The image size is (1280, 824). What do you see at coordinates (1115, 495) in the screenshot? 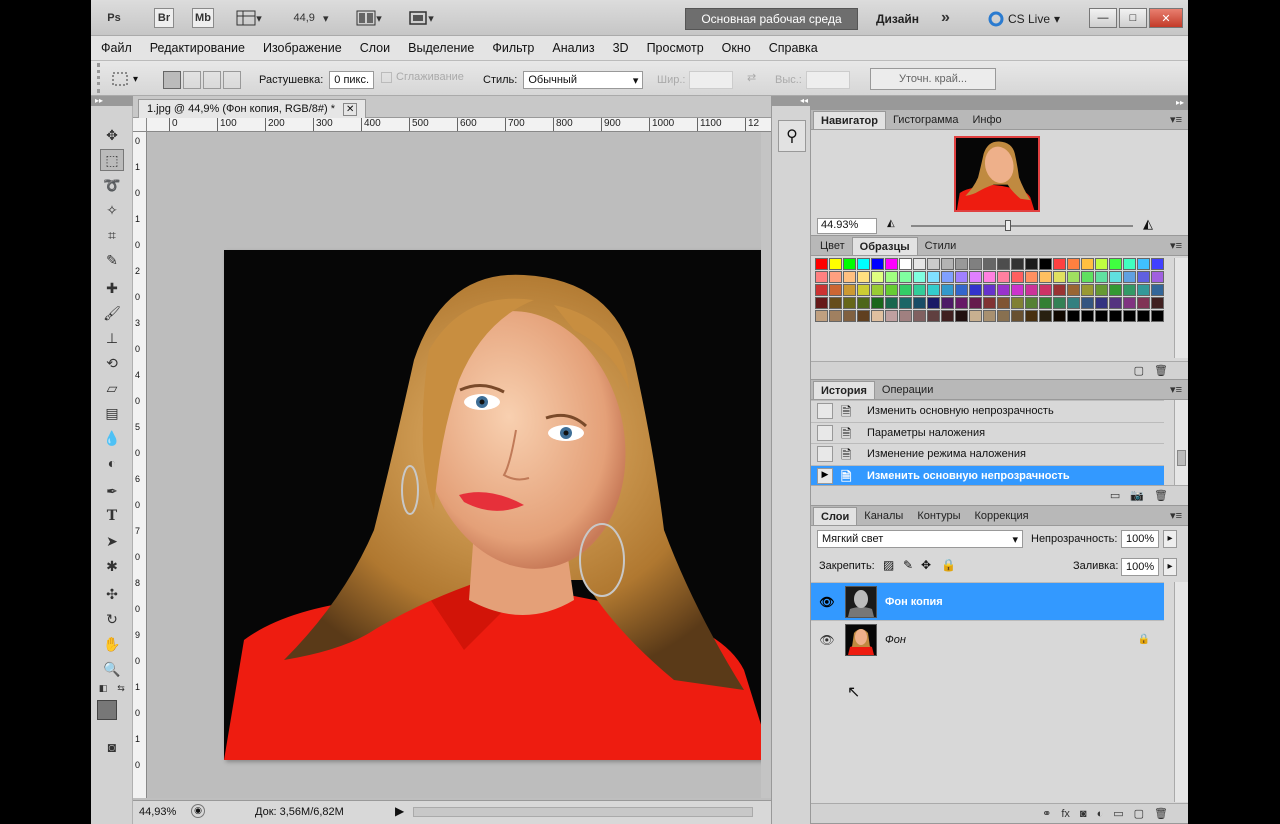
I see `new-document-from-state-icon: ▭` at bounding box center [1115, 495].